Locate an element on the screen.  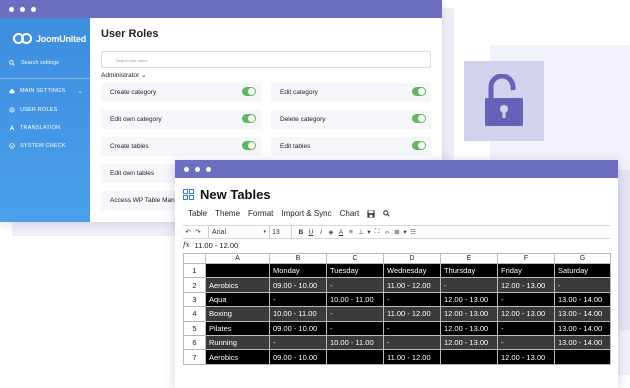
align-icon: ≡ is located at coordinates (351, 232).